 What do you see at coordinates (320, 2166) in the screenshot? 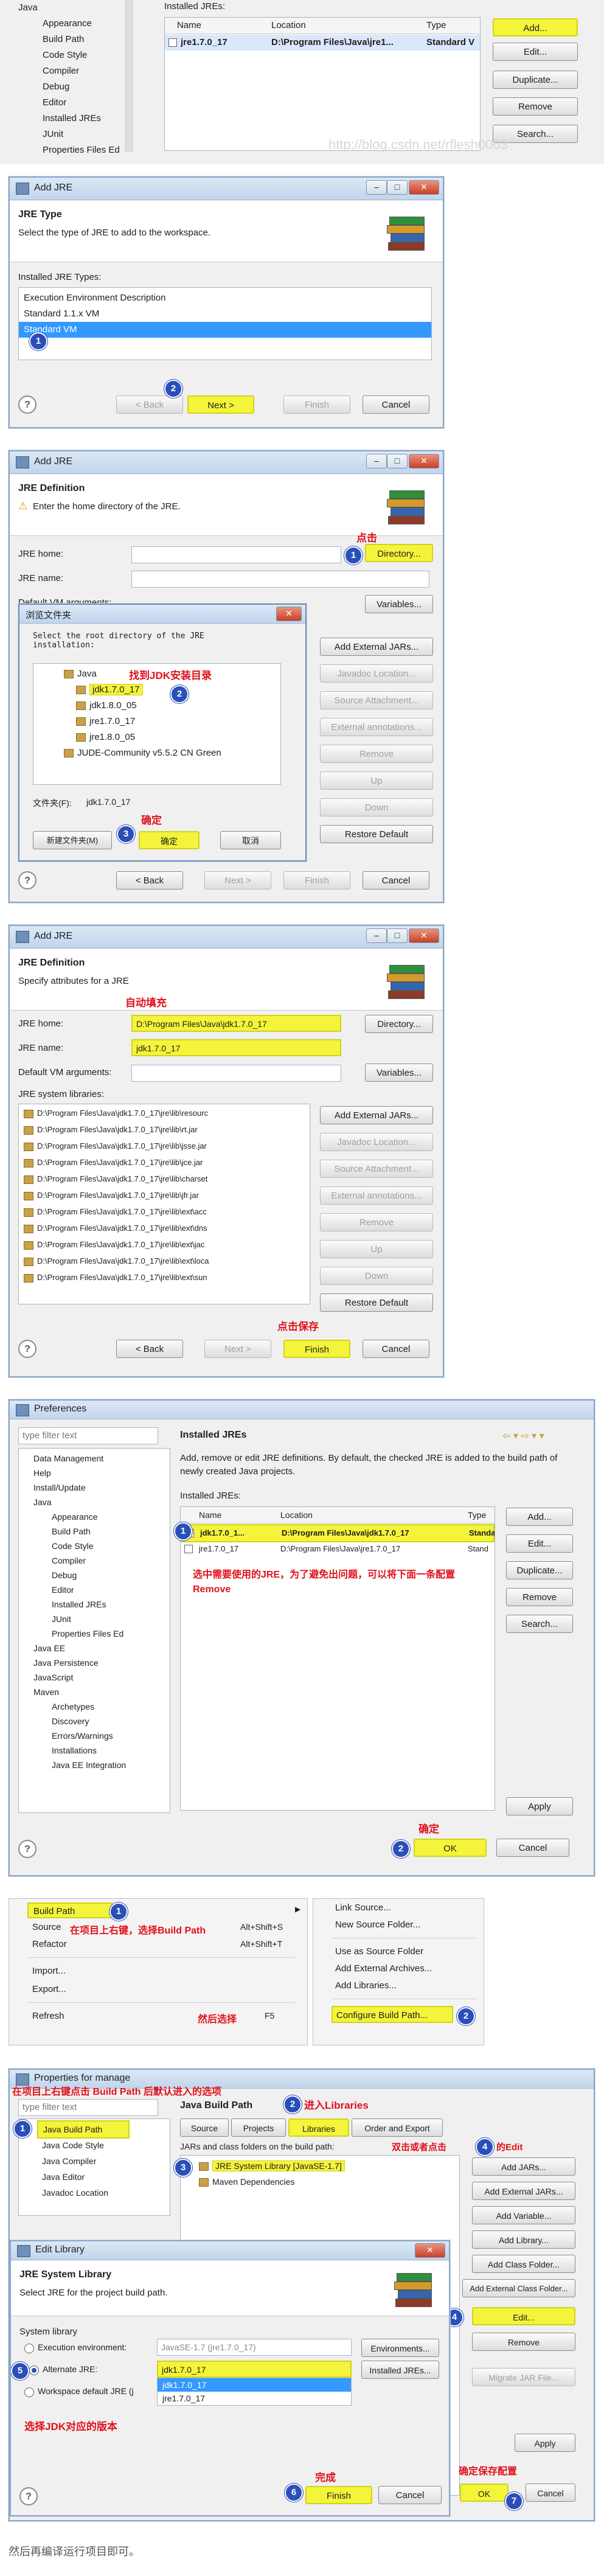
I see `lib-jre-system: JRE System Library [JavaSE-1.7]` at bounding box center [320, 2166].